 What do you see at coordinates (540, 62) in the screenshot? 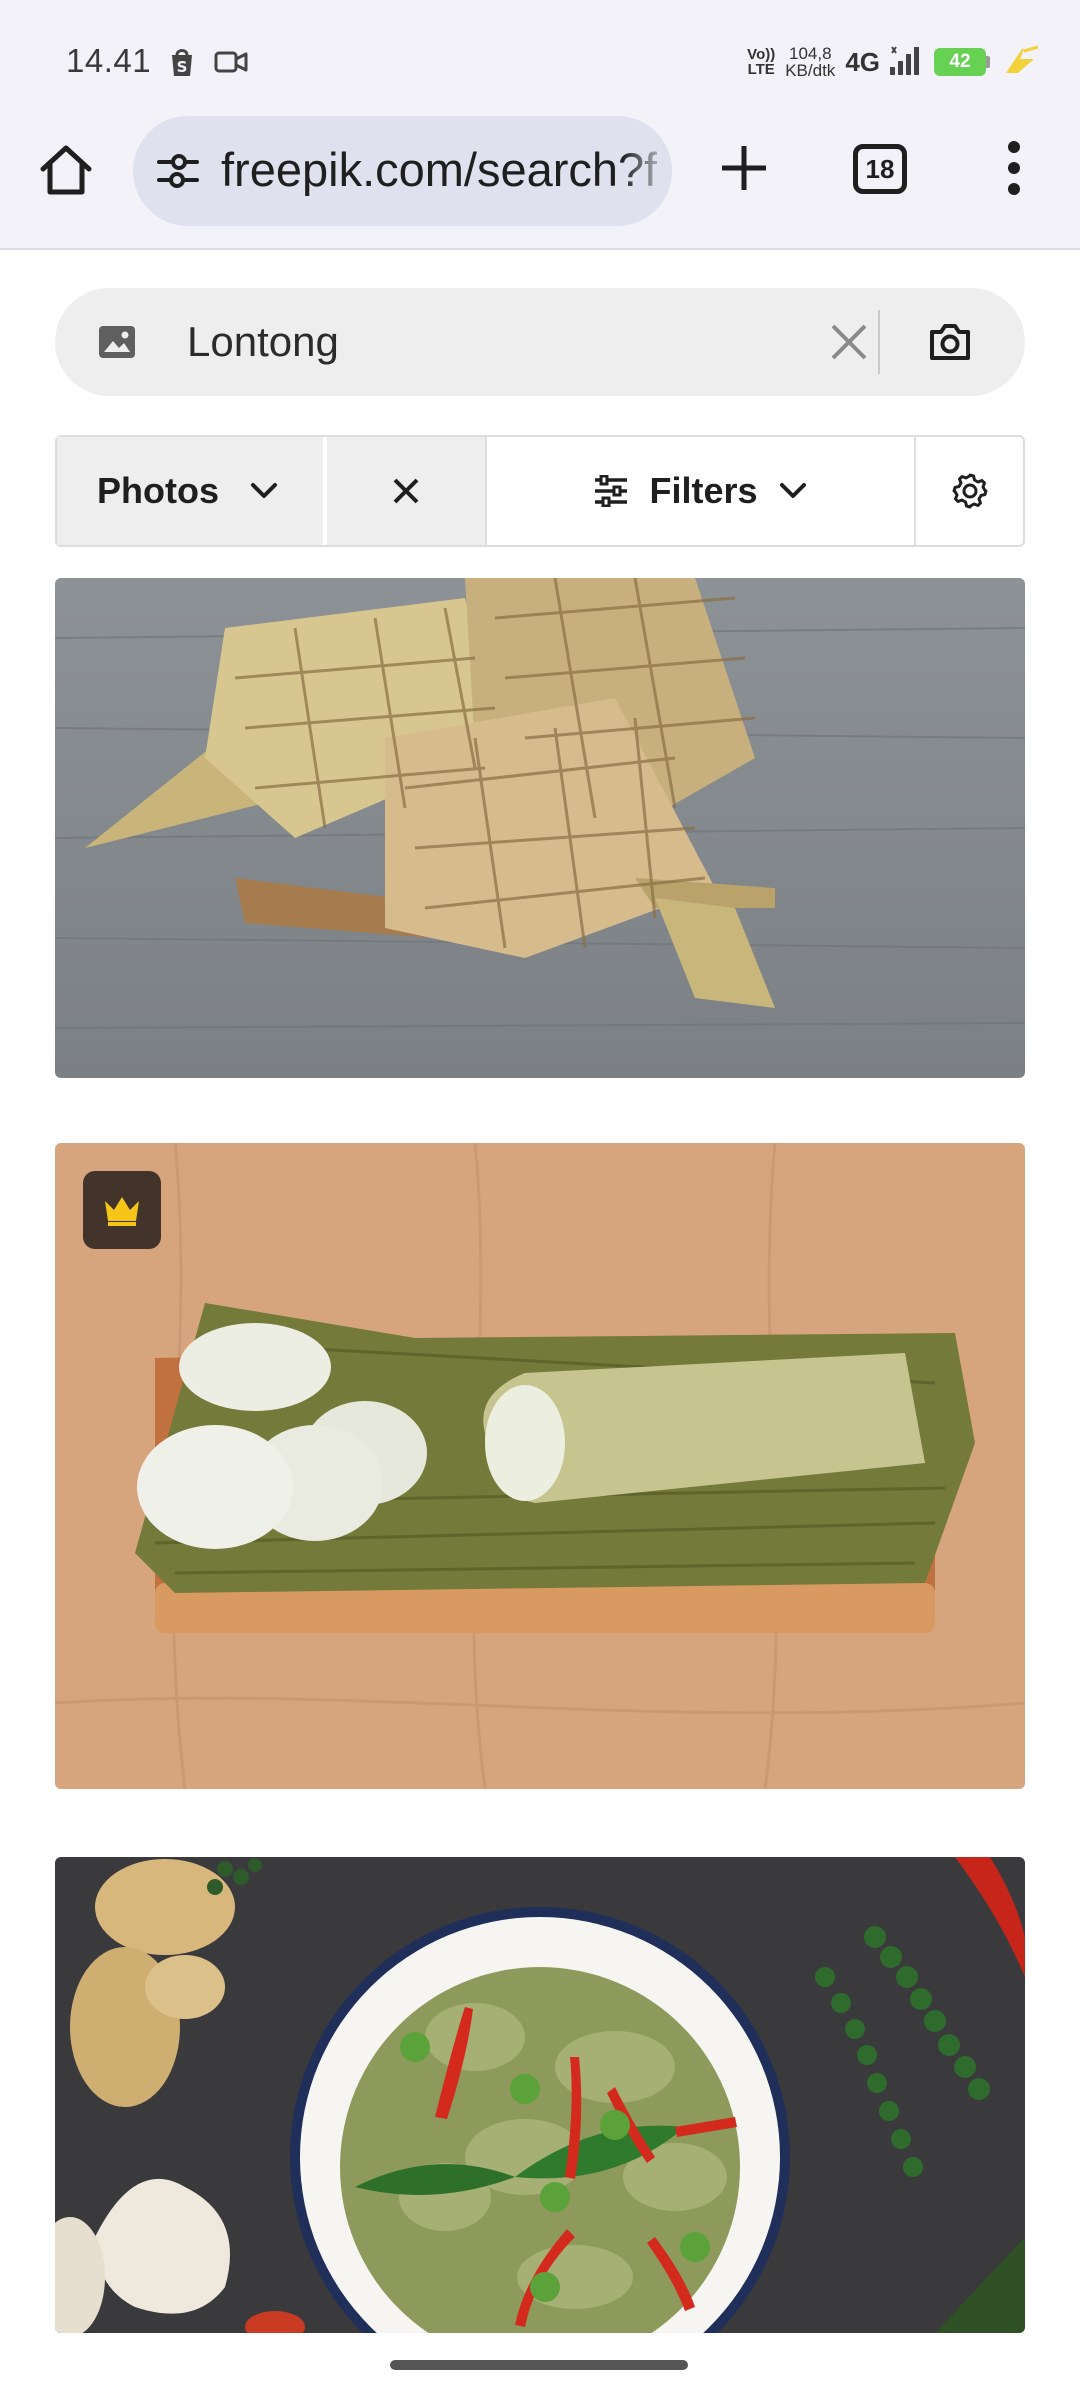
I see `status-bar: 14.41 S Vo)) LTE 104,8 KB/dtk 4G 42` at bounding box center [540, 62].